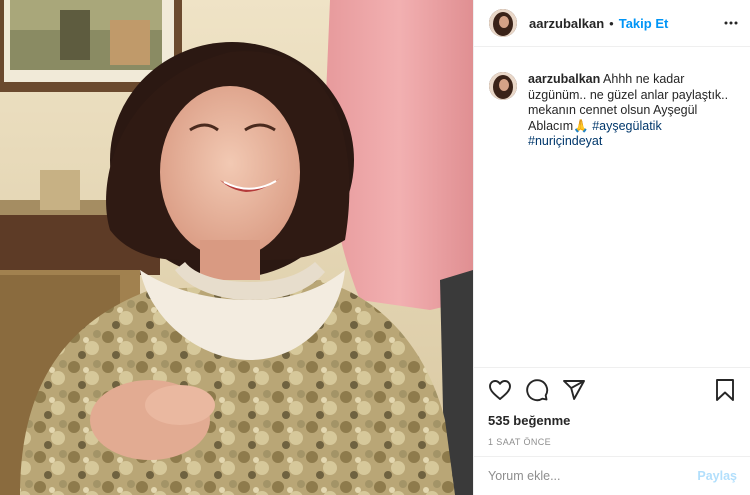 Image resolution: width=750 pixels, height=495 pixels. I want to click on post-comment-button: Paylaş, so click(717, 476).